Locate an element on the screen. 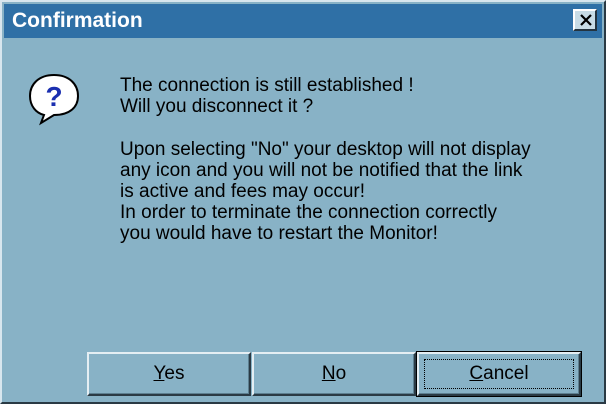  no-label: o is located at coordinates (341, 373).